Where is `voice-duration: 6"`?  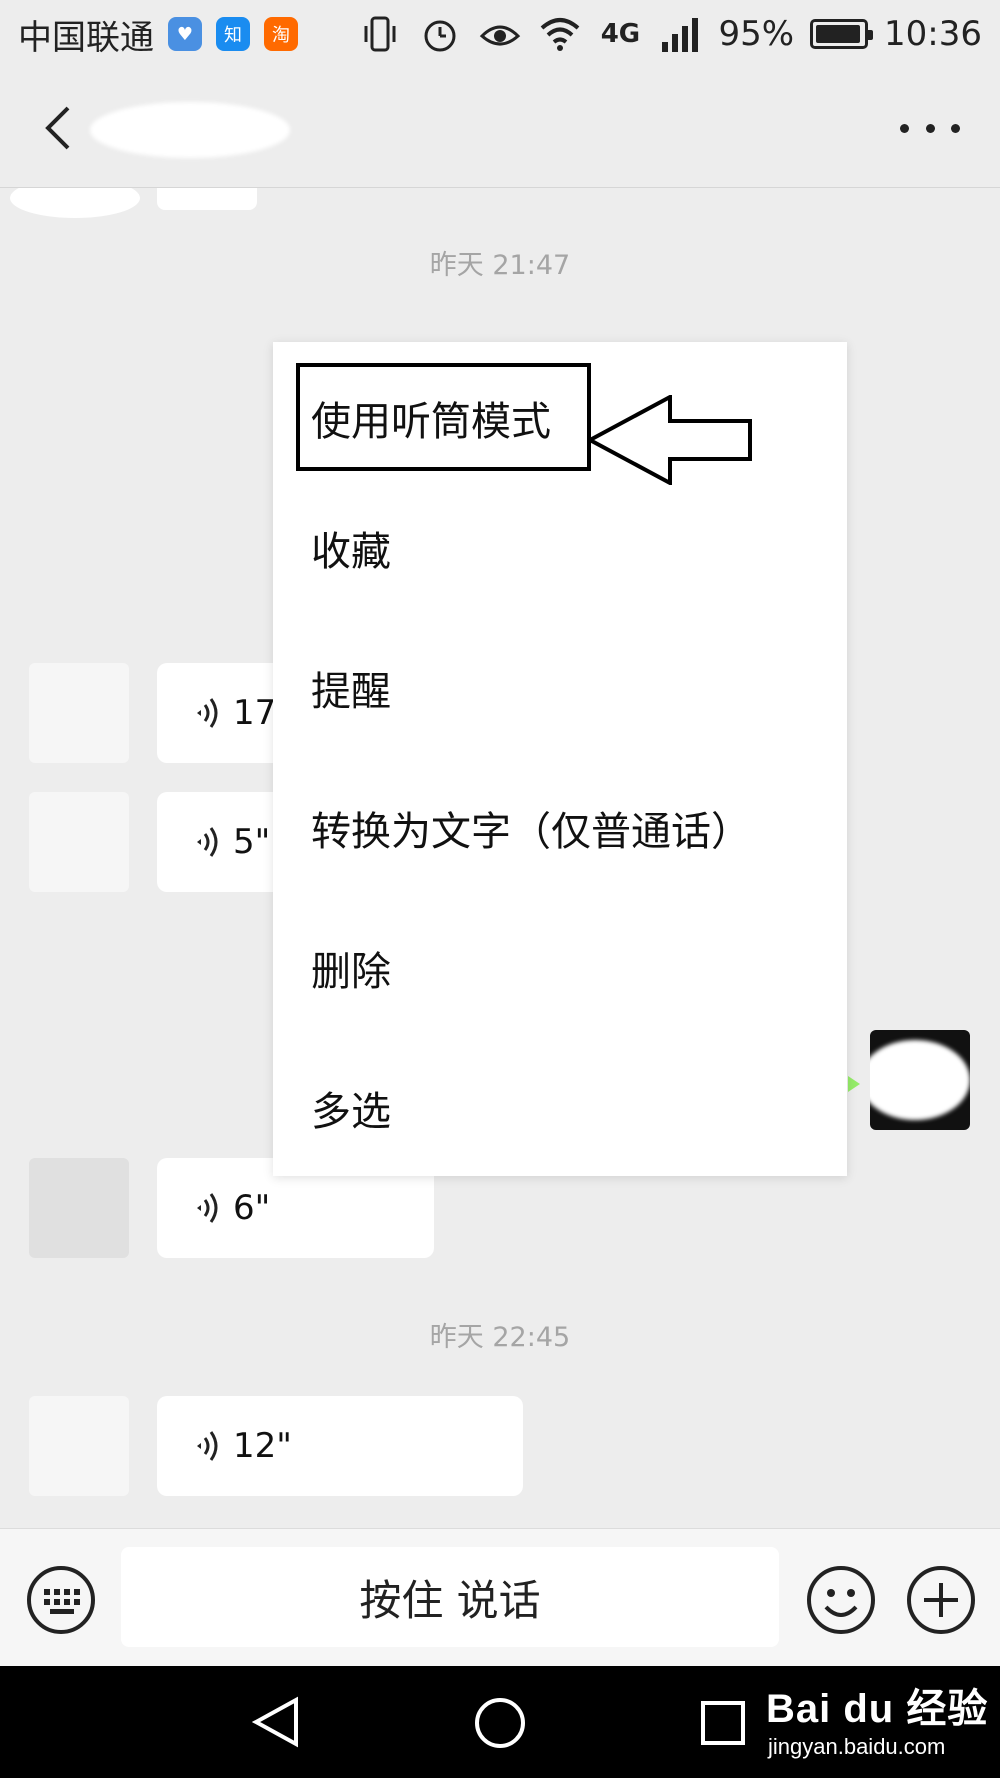 voice-duration: 6" is located at coordinates (252, 1208).